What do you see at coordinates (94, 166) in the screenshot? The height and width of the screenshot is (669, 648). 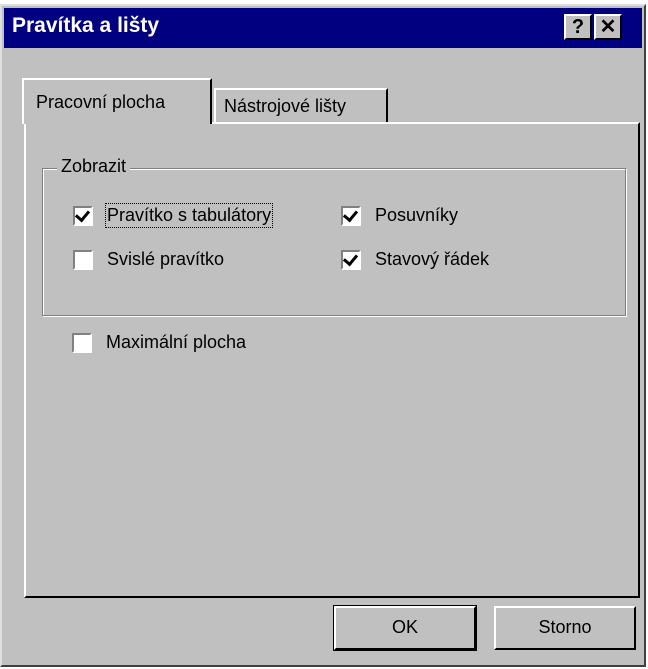 I see `group-label: Zobrazit` at bounding box center [94, 166].